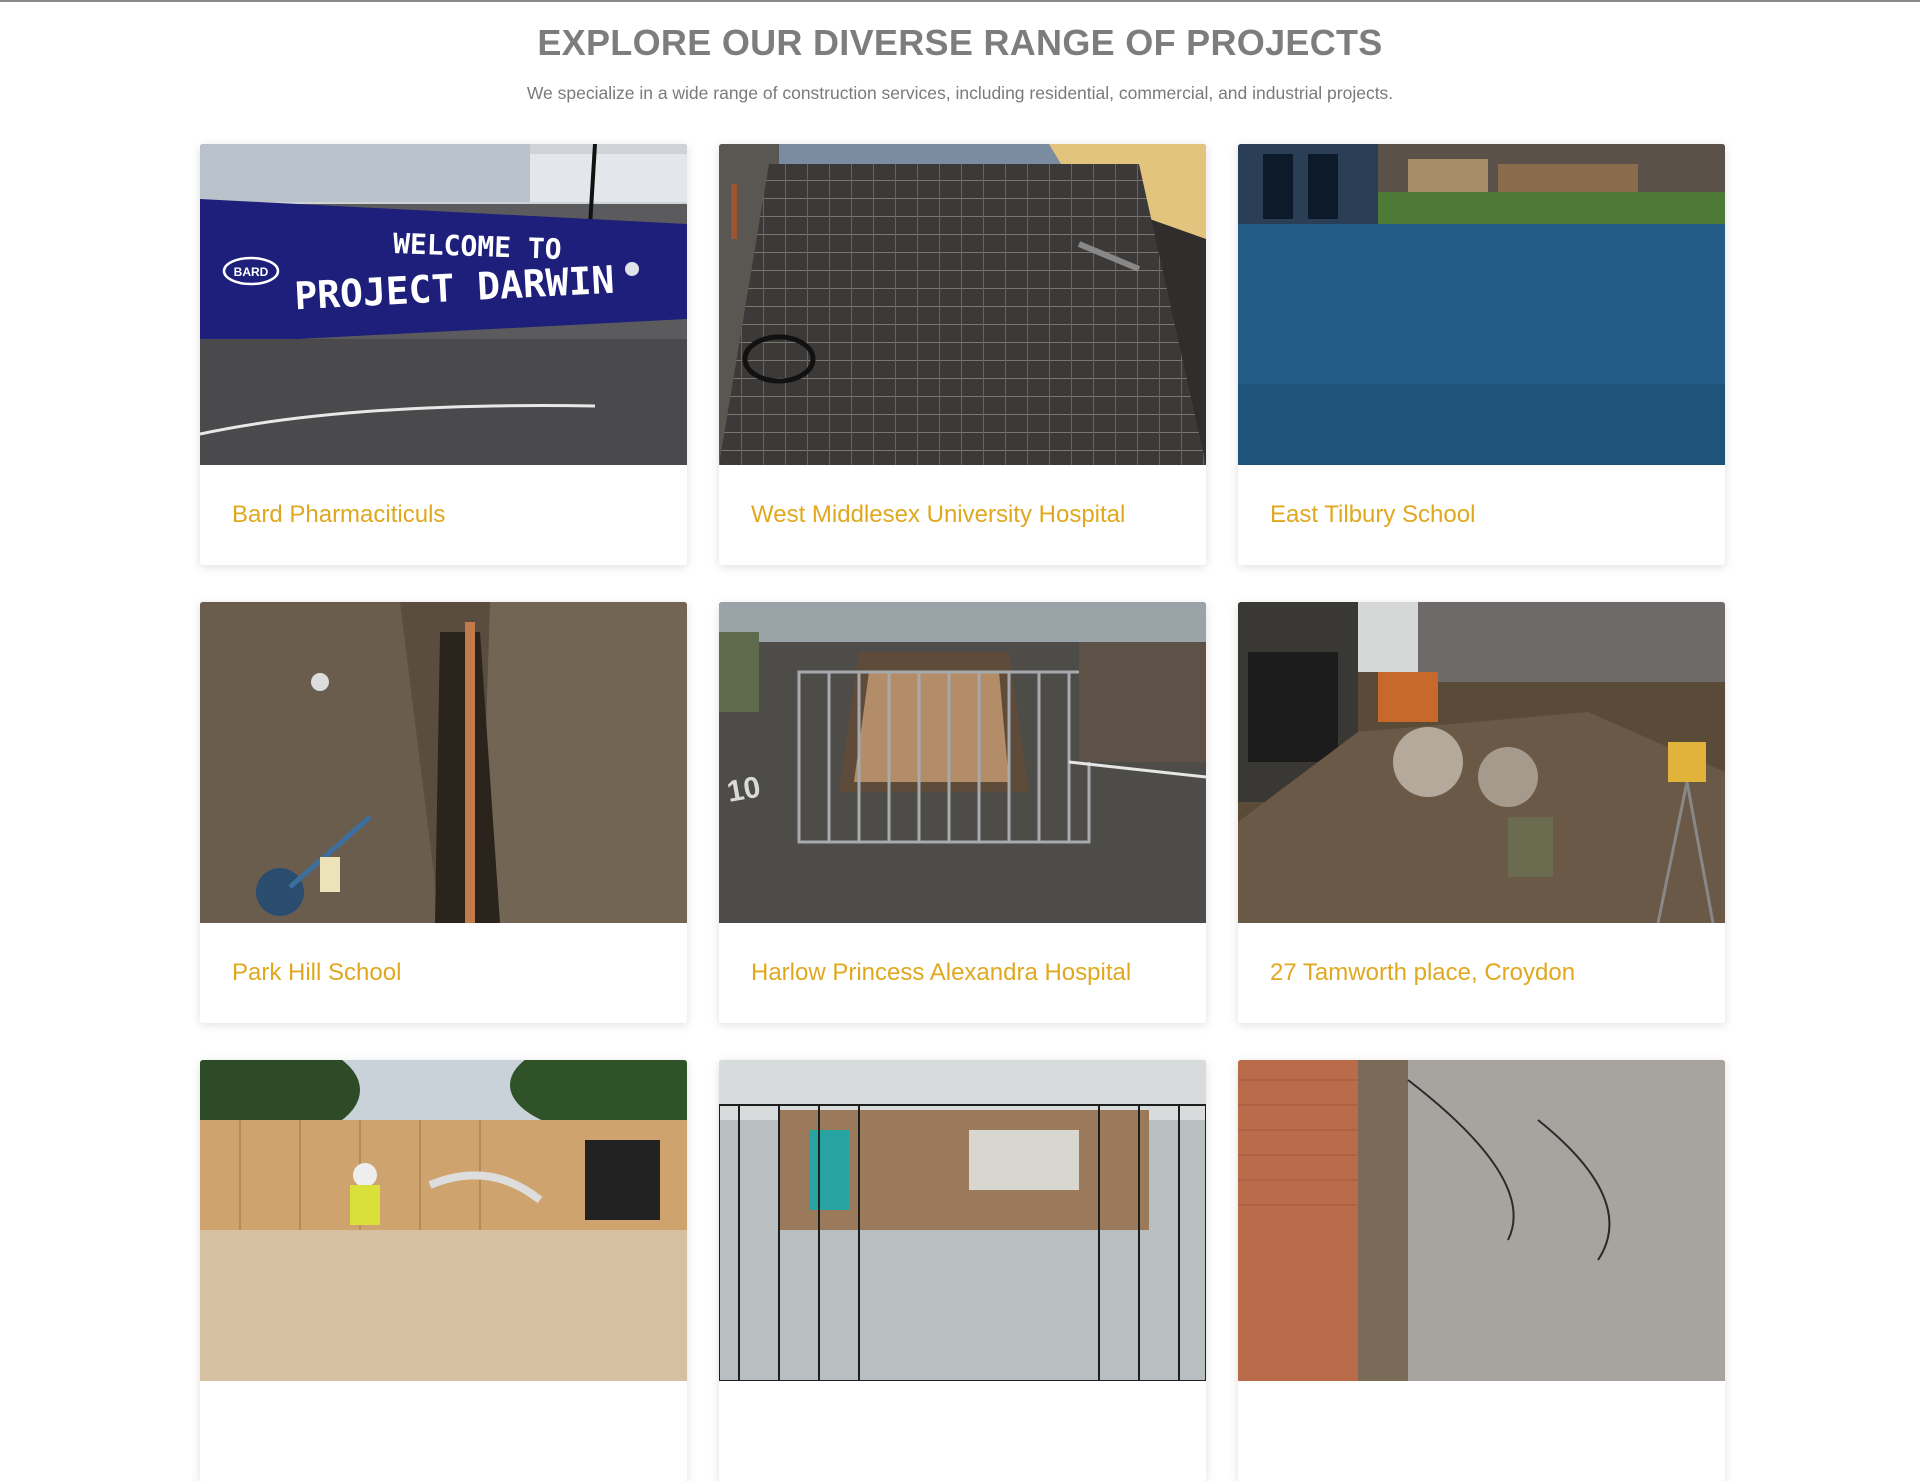 The height and width of the screenshot is (1481, 1920). I want to click on project-title: Harlow Princess Alexandra Hospital, so click(962, 973).